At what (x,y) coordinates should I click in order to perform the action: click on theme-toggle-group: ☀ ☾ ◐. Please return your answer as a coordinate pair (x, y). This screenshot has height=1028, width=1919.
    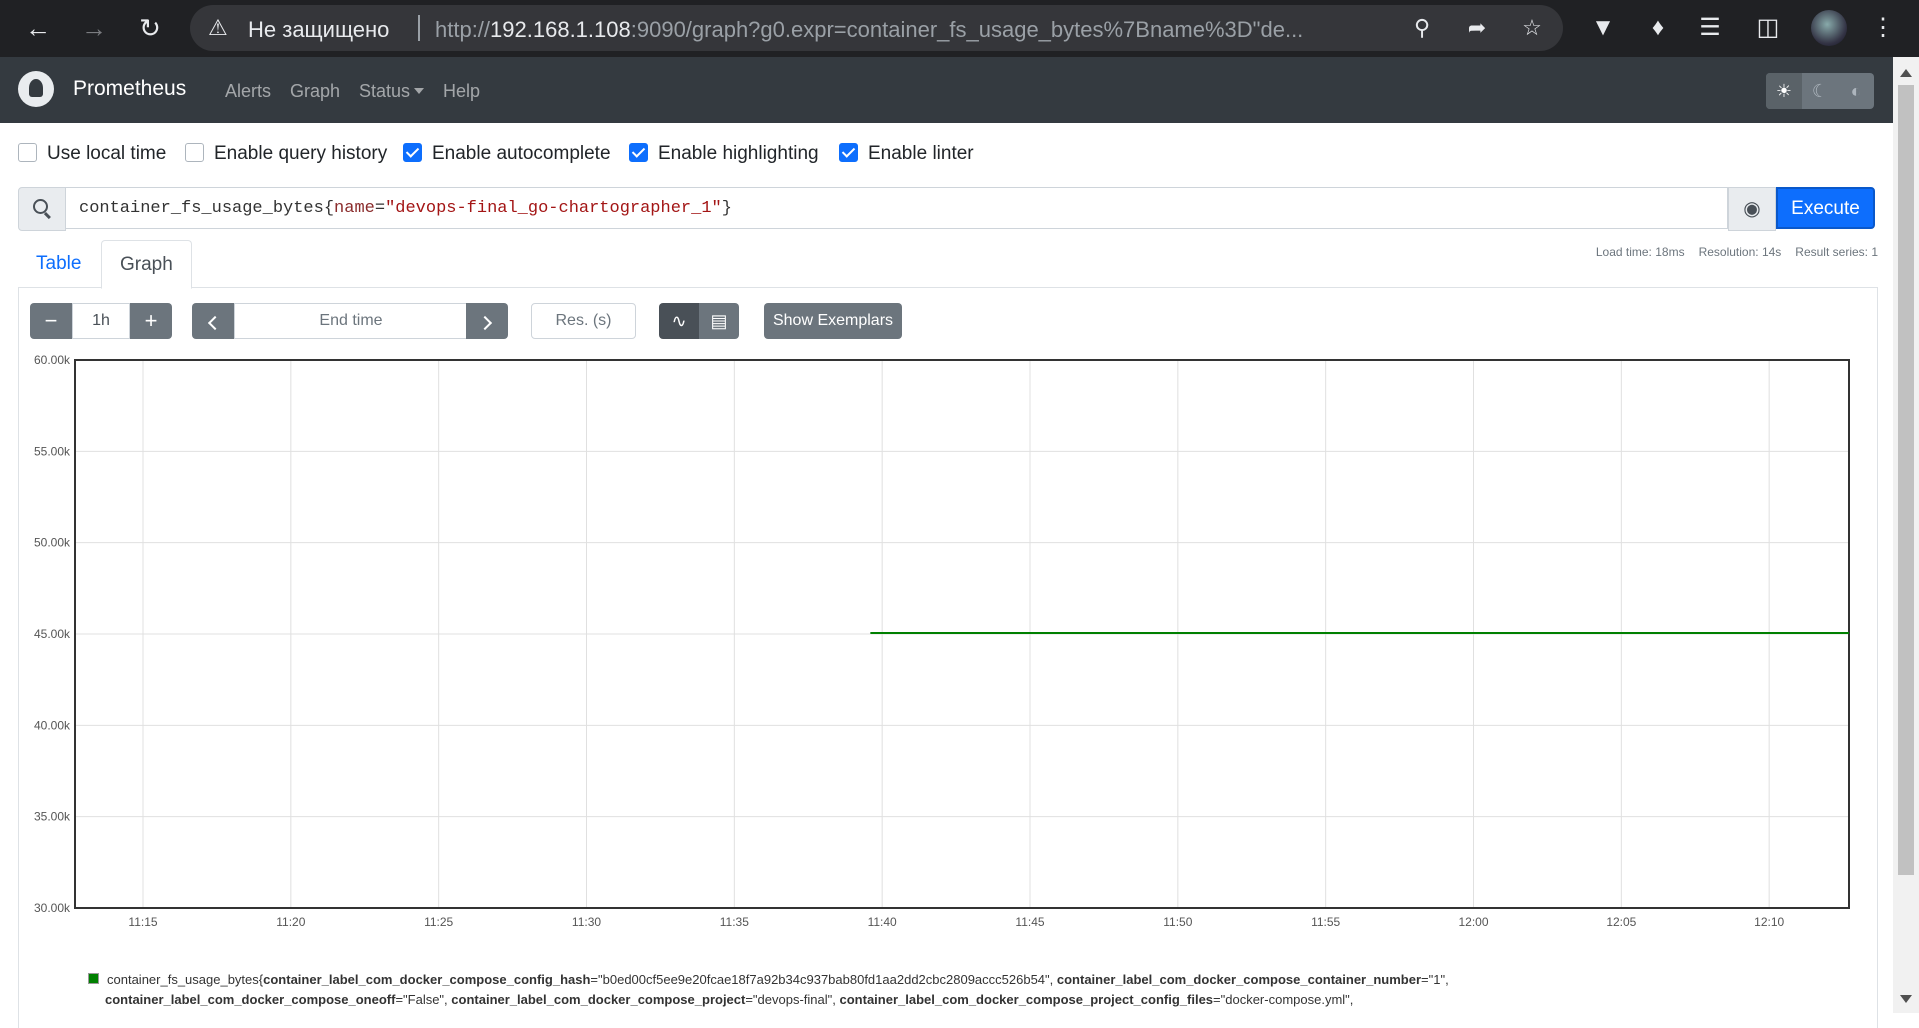
    Looking at the image, I should click on (1820, 91).